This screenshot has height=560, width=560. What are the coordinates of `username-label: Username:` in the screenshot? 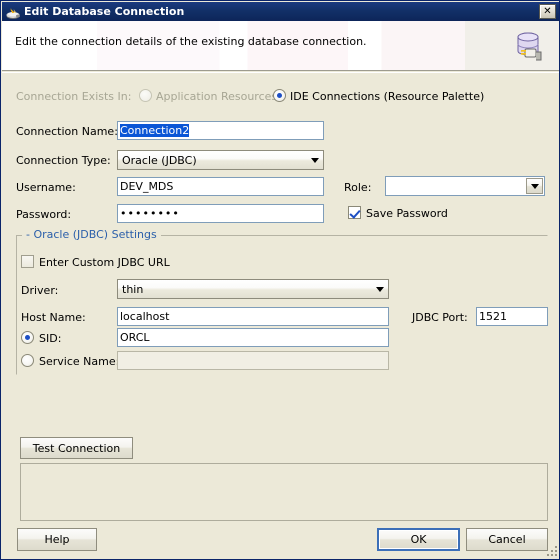 It's located at (46, 187).